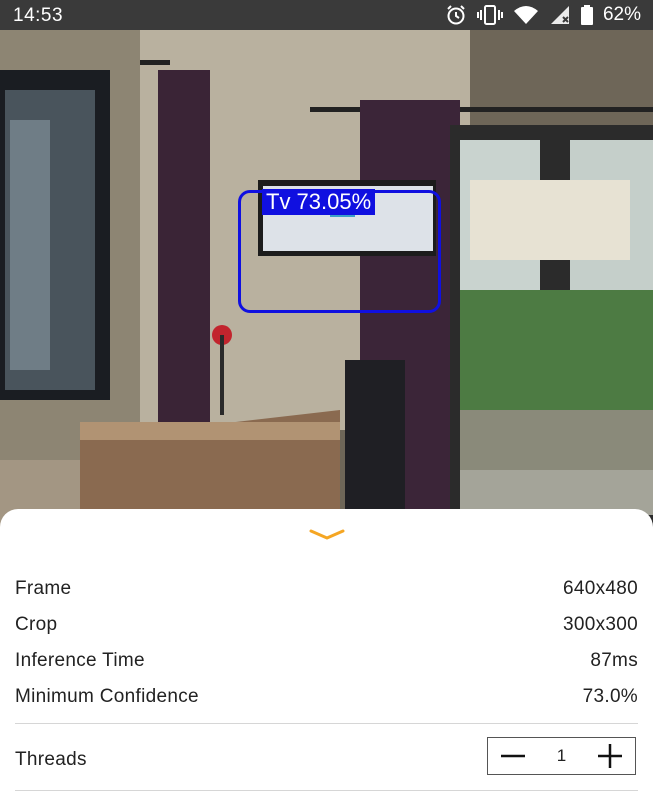 Image resolution: width=653 pixels, height=800 pixels. What do you see at coordinates (326, 15) in the screenshot?
I see `status-bar: 14:53 62%` at bounding box center [326, 15].